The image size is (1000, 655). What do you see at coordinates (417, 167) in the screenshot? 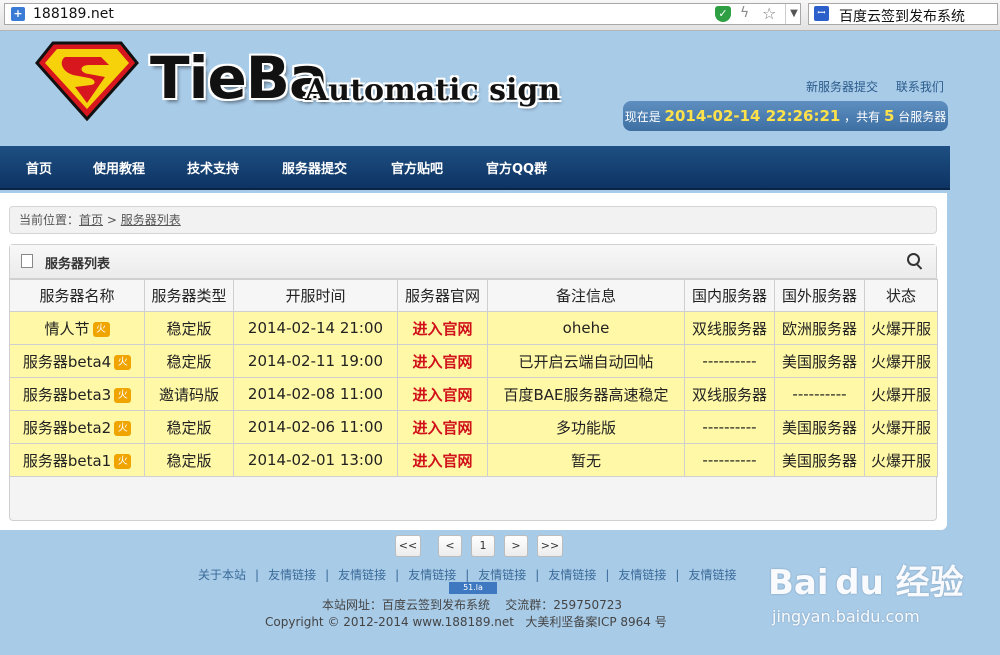
I see `nav-tieba: 官方贴吧` at bounding box center [417, 167].